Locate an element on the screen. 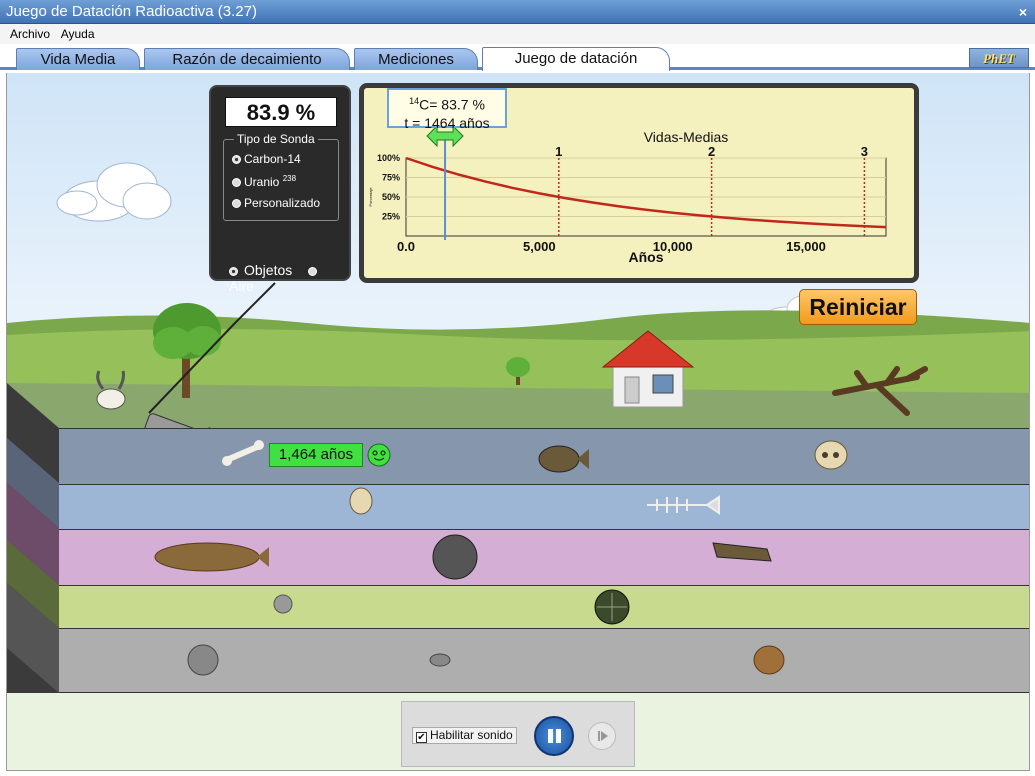 Image resolution: width=1035 pixels, height=776 pixels. fossil-fish-large-icon is located at coordinates (211, 557).